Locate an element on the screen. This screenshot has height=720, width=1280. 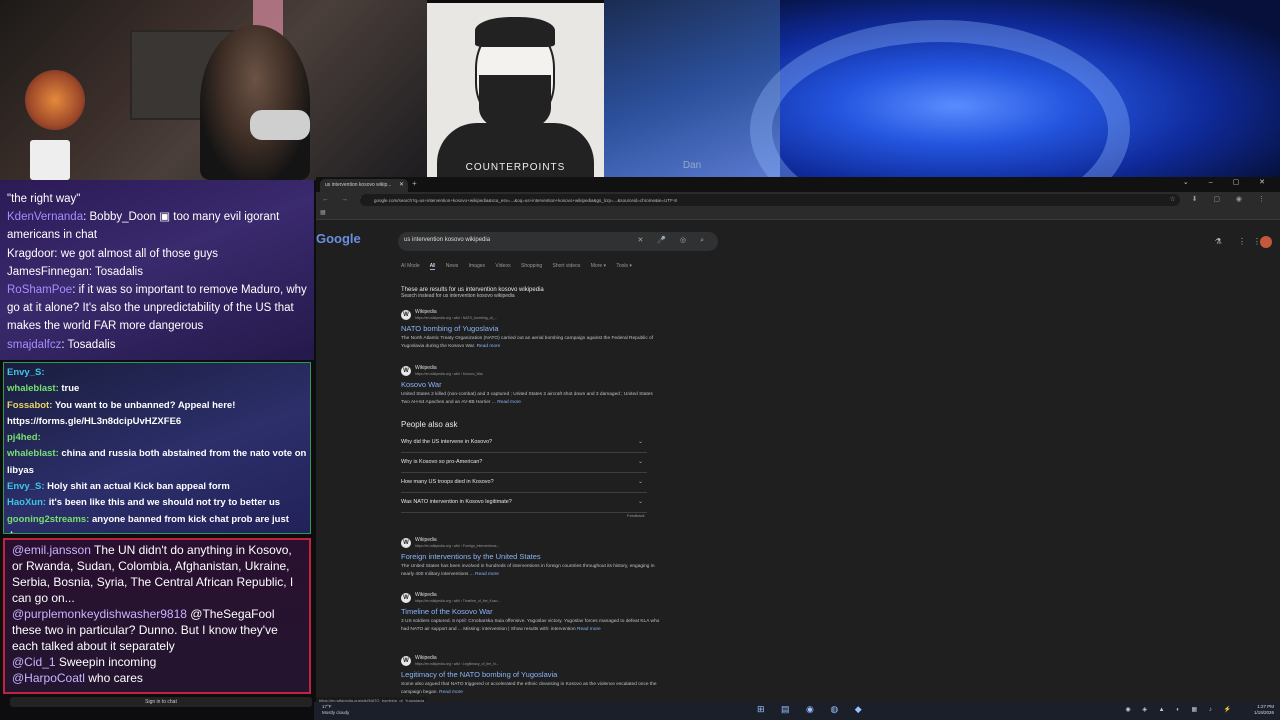
apps-icon: ▦ is located at coordinates (323, 212).